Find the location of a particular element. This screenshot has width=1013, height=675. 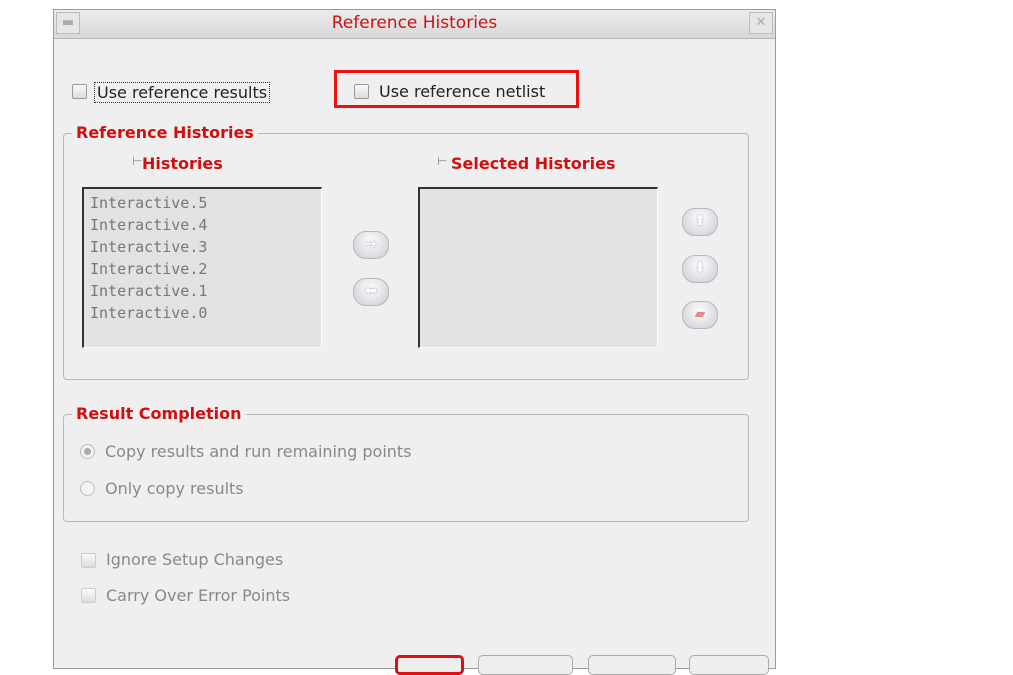

only-copy-label: Only copy results is located at coordinates (174, 488).